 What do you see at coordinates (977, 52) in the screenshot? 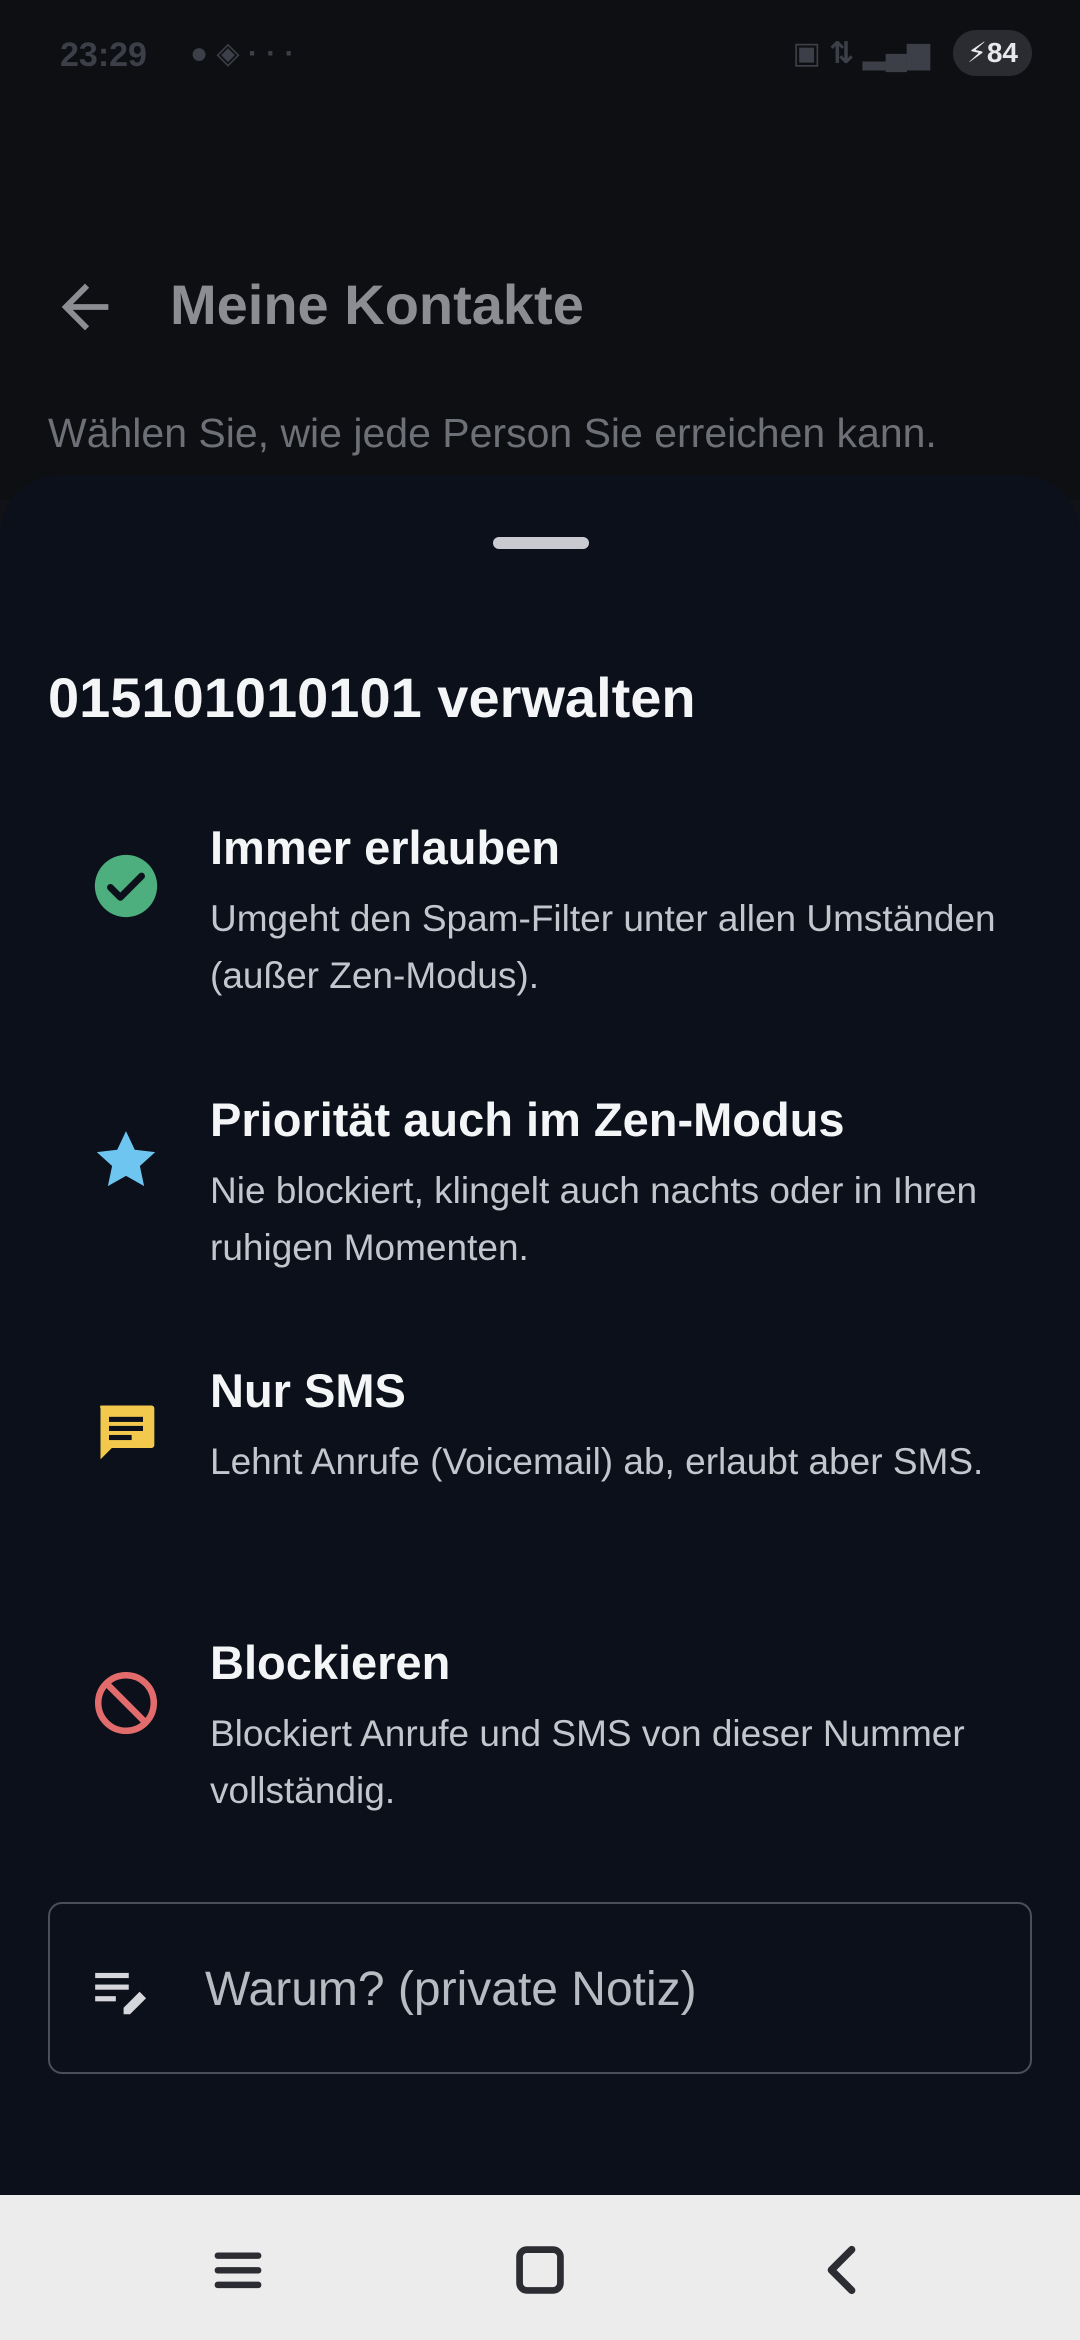
I see `bolt-icon: ⚡` at bounding box center [977, 52].